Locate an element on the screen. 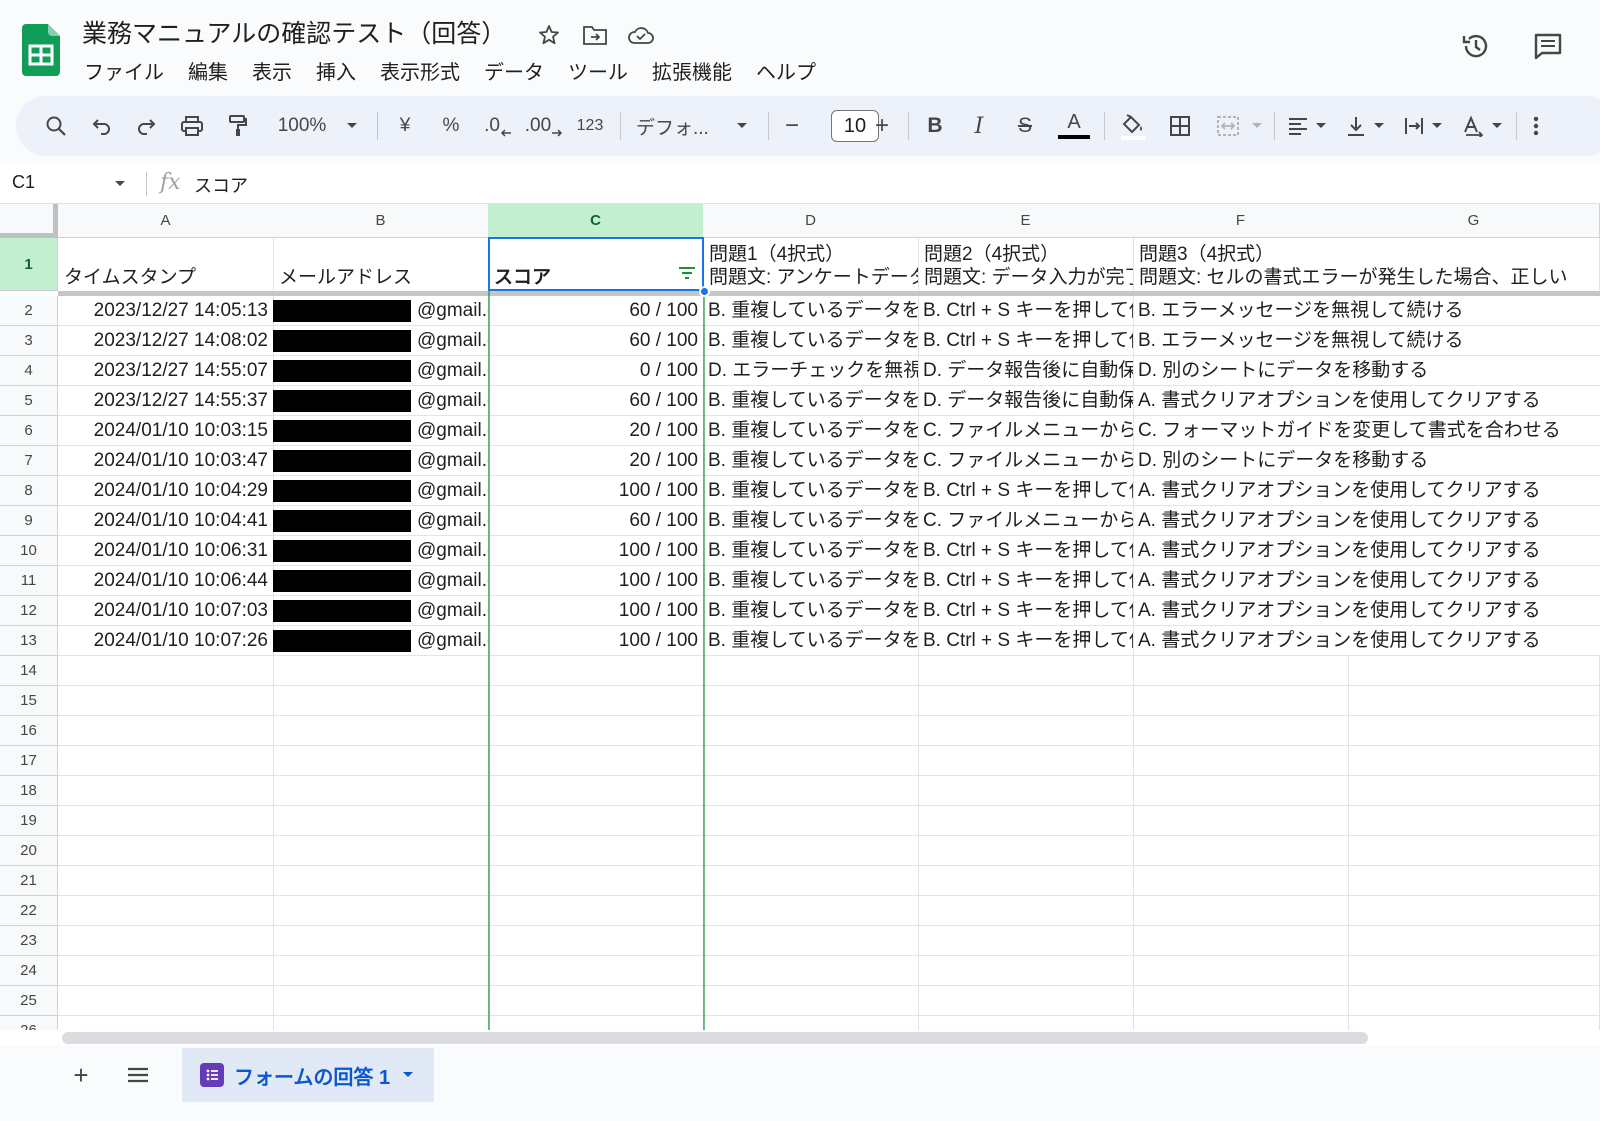  row-header: 18 is located at coordinates (29, 791).